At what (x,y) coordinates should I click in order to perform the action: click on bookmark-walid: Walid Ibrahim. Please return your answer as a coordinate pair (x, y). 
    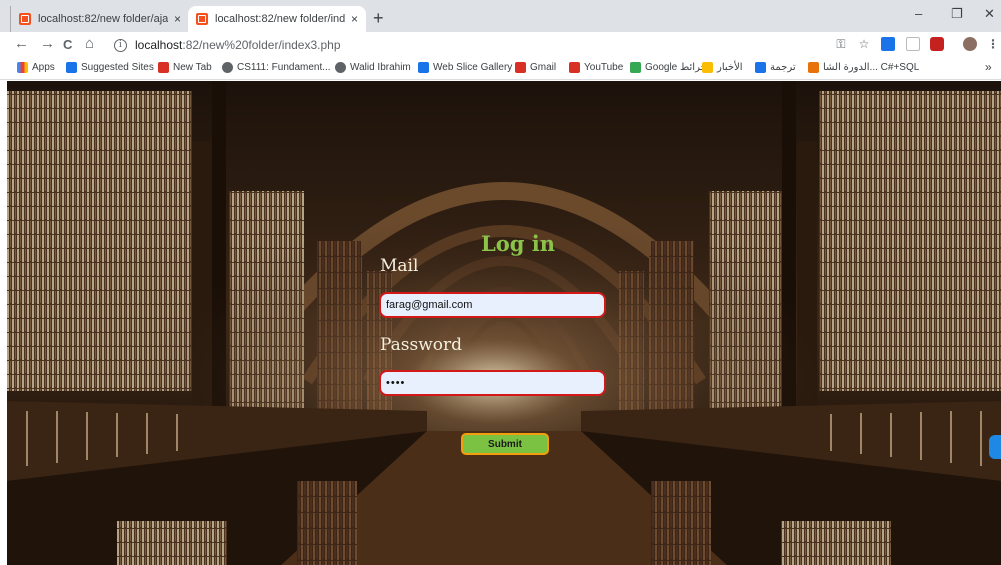
    Looking at the image, I should click on (373, 67).